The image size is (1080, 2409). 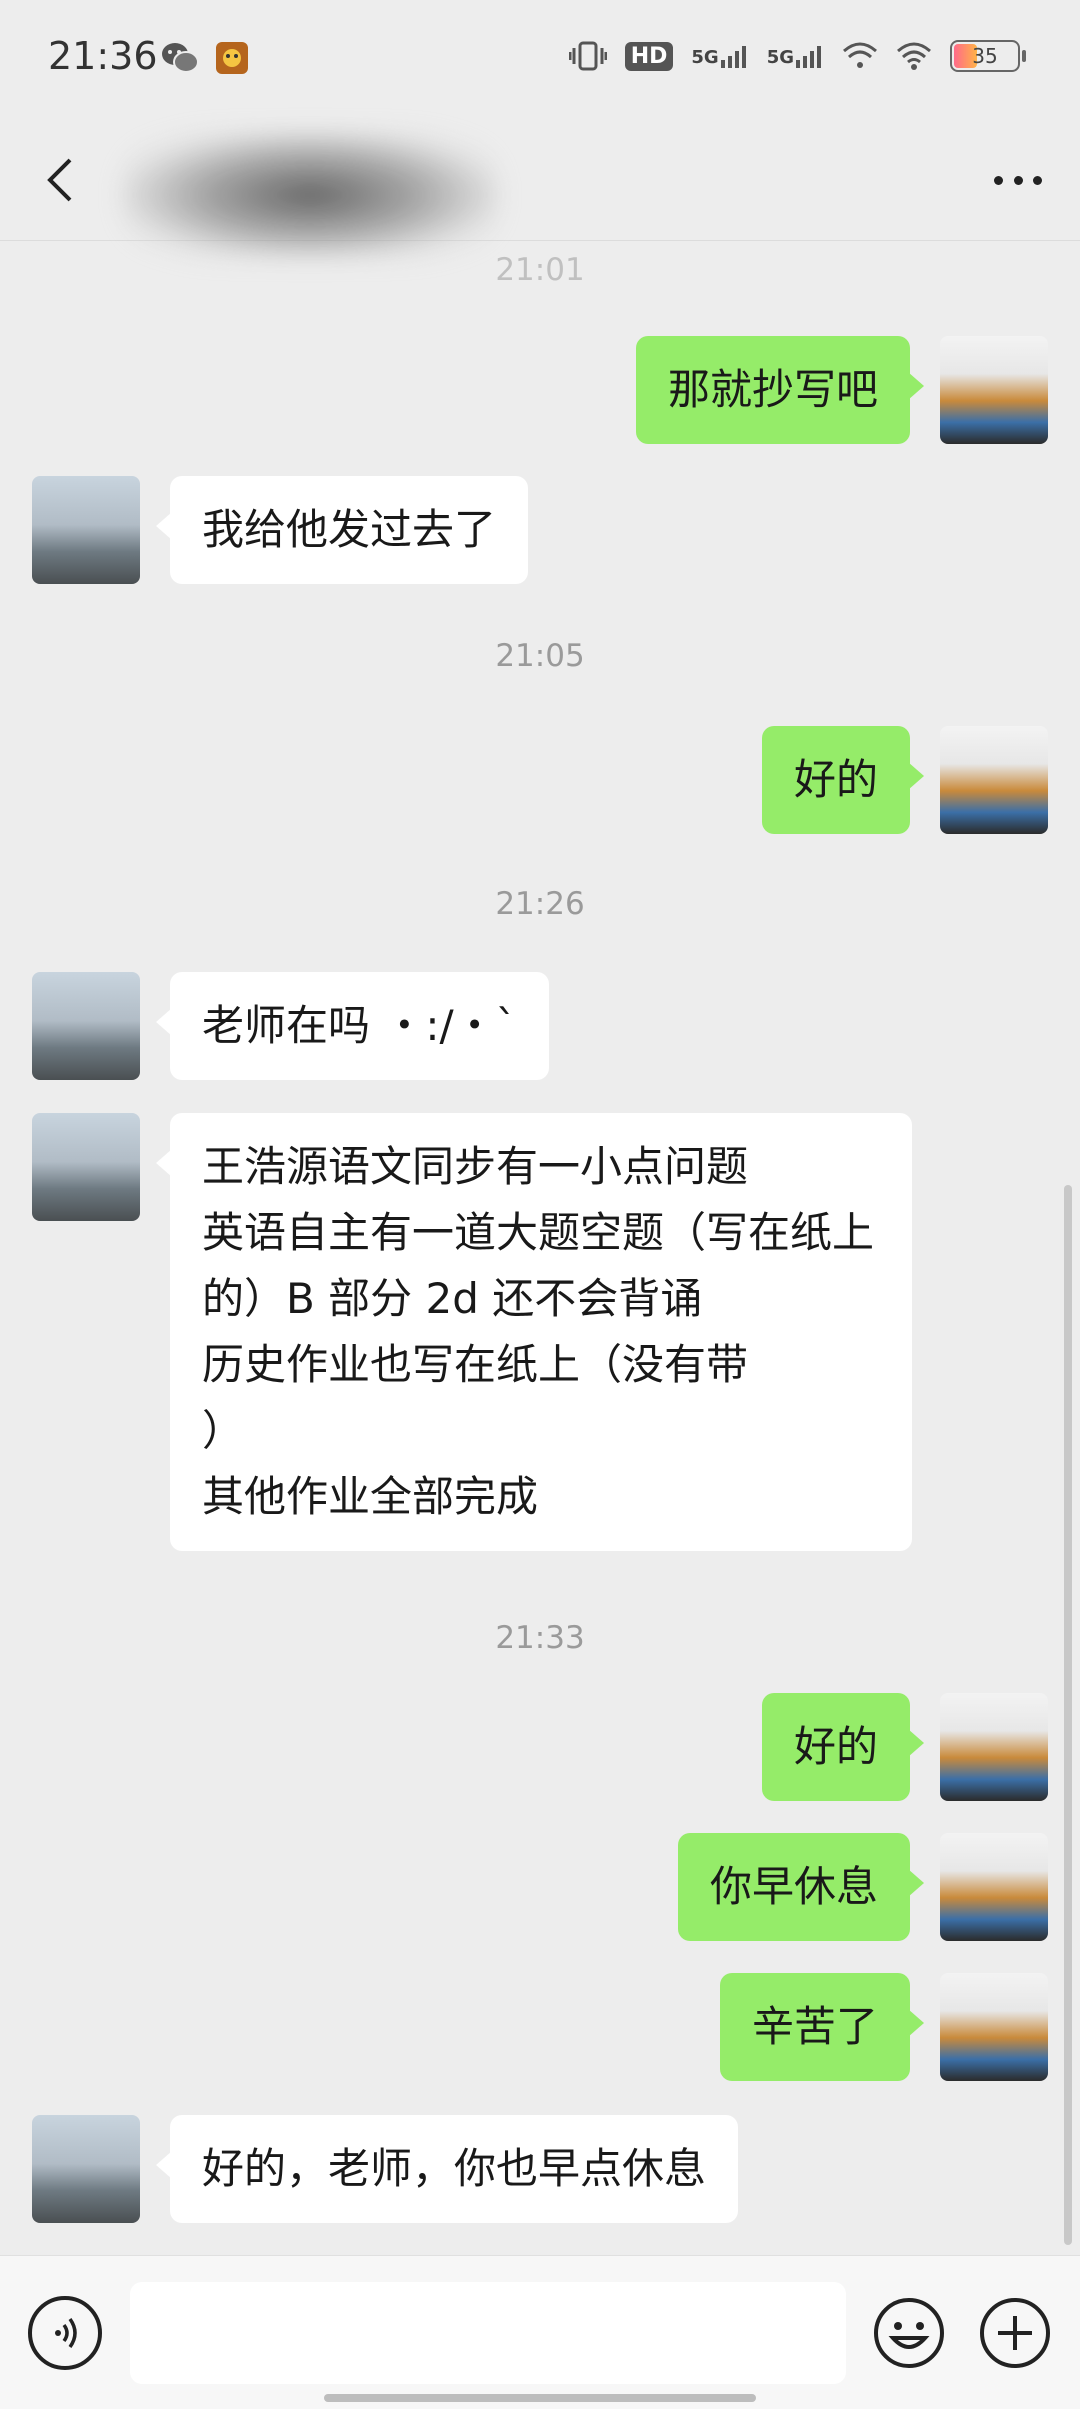 I want to click on message-incoming: 好的，老师，你也早点休息, so click(x=447, y=2169).